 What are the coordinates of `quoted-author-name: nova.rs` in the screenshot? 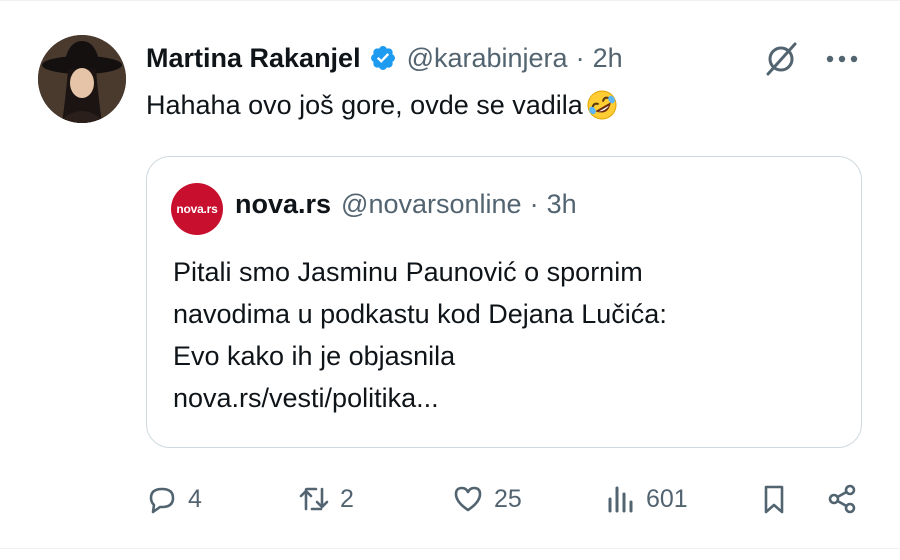 It's located at (283, 204).